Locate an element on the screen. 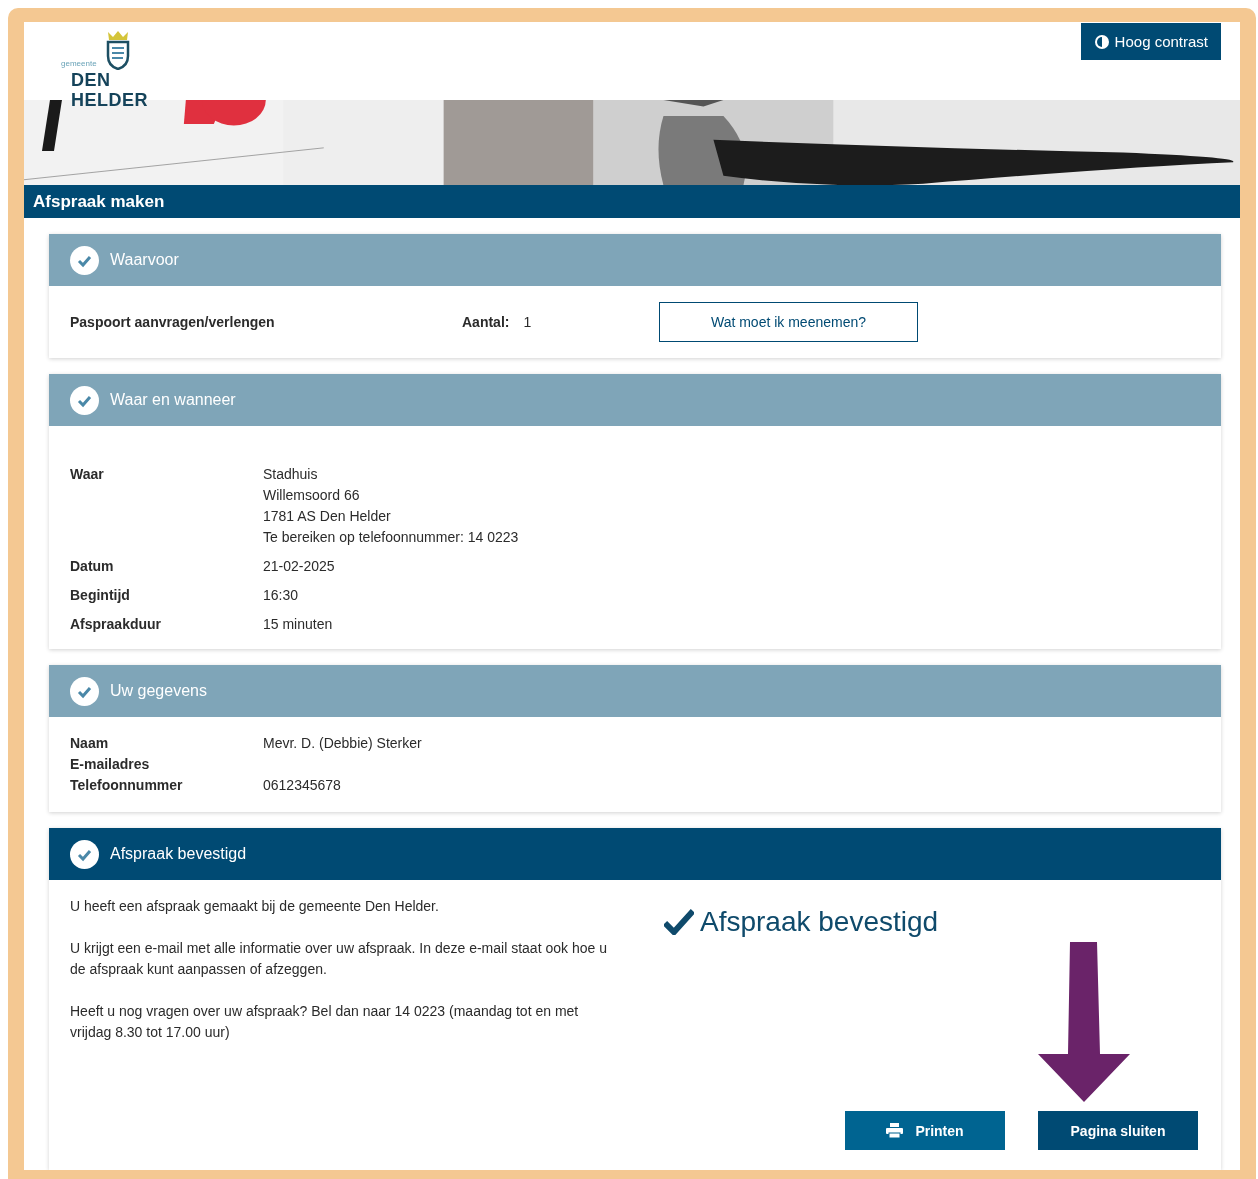  service-name: Paspoort aanvragen/verlengen is located at coordinates (173, 322).